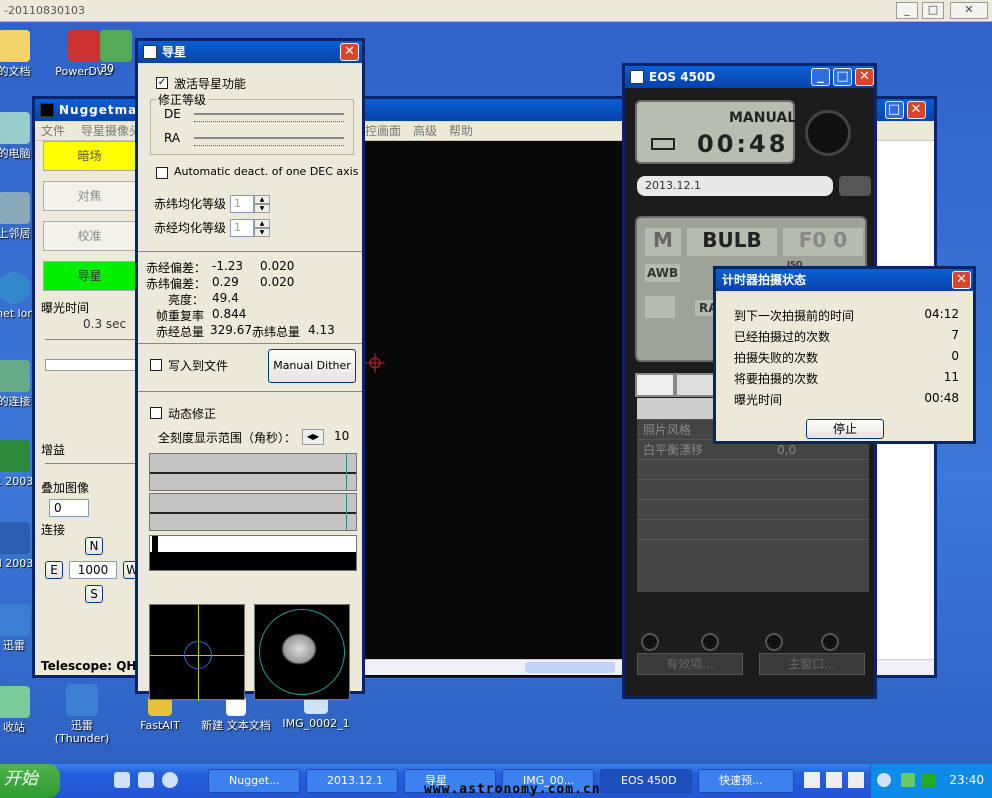 The width and height of the screenshot is (992, 798). Describe the element at coordinates (26, 54) in the screenshot. I see `desktop-icon-documents: 的文档` at that location.